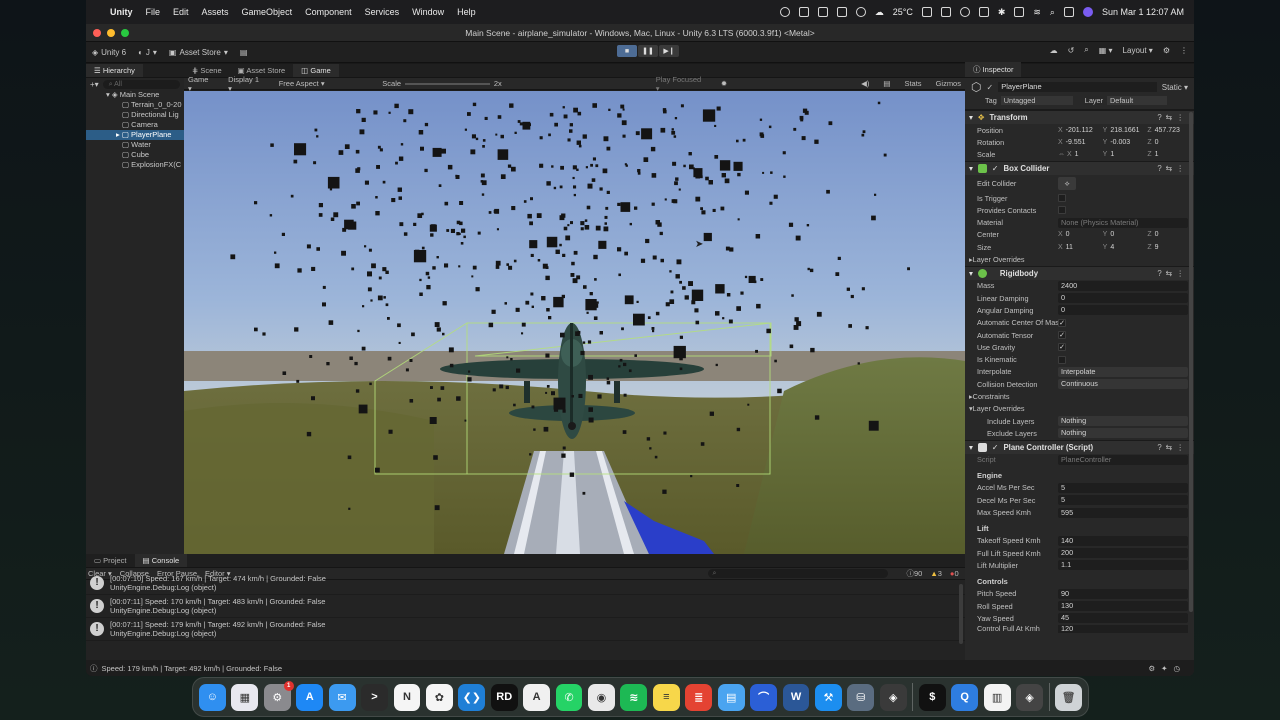 Image resolution: width=1280 pixels, height=720 pixels. Describe the element at coordinates (1167, 142) in the screenshot. I see `rotation-z-field: Z0` at that location.